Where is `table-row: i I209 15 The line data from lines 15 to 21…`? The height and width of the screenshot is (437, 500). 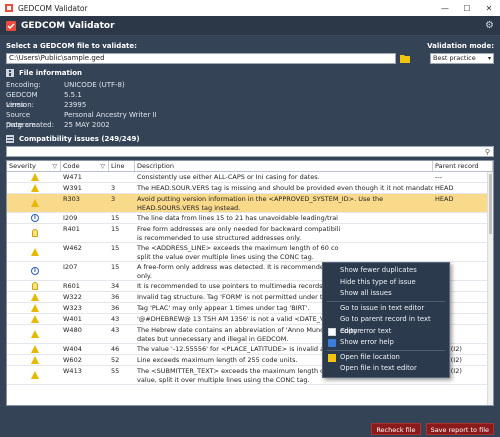 table-row: i I209 15 The line data from lines 15 to 21… is located at coordinates (250, 218).